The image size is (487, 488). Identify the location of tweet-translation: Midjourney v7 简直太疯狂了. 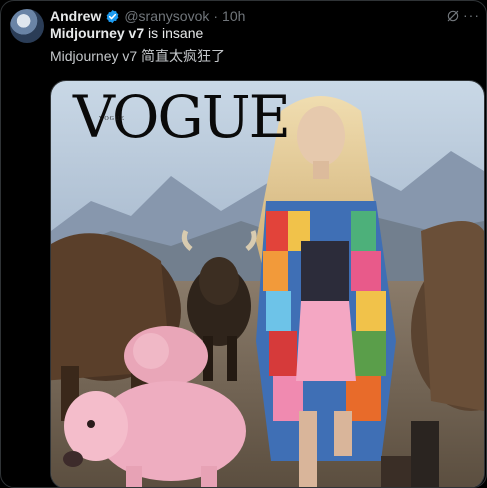
(138, 56).